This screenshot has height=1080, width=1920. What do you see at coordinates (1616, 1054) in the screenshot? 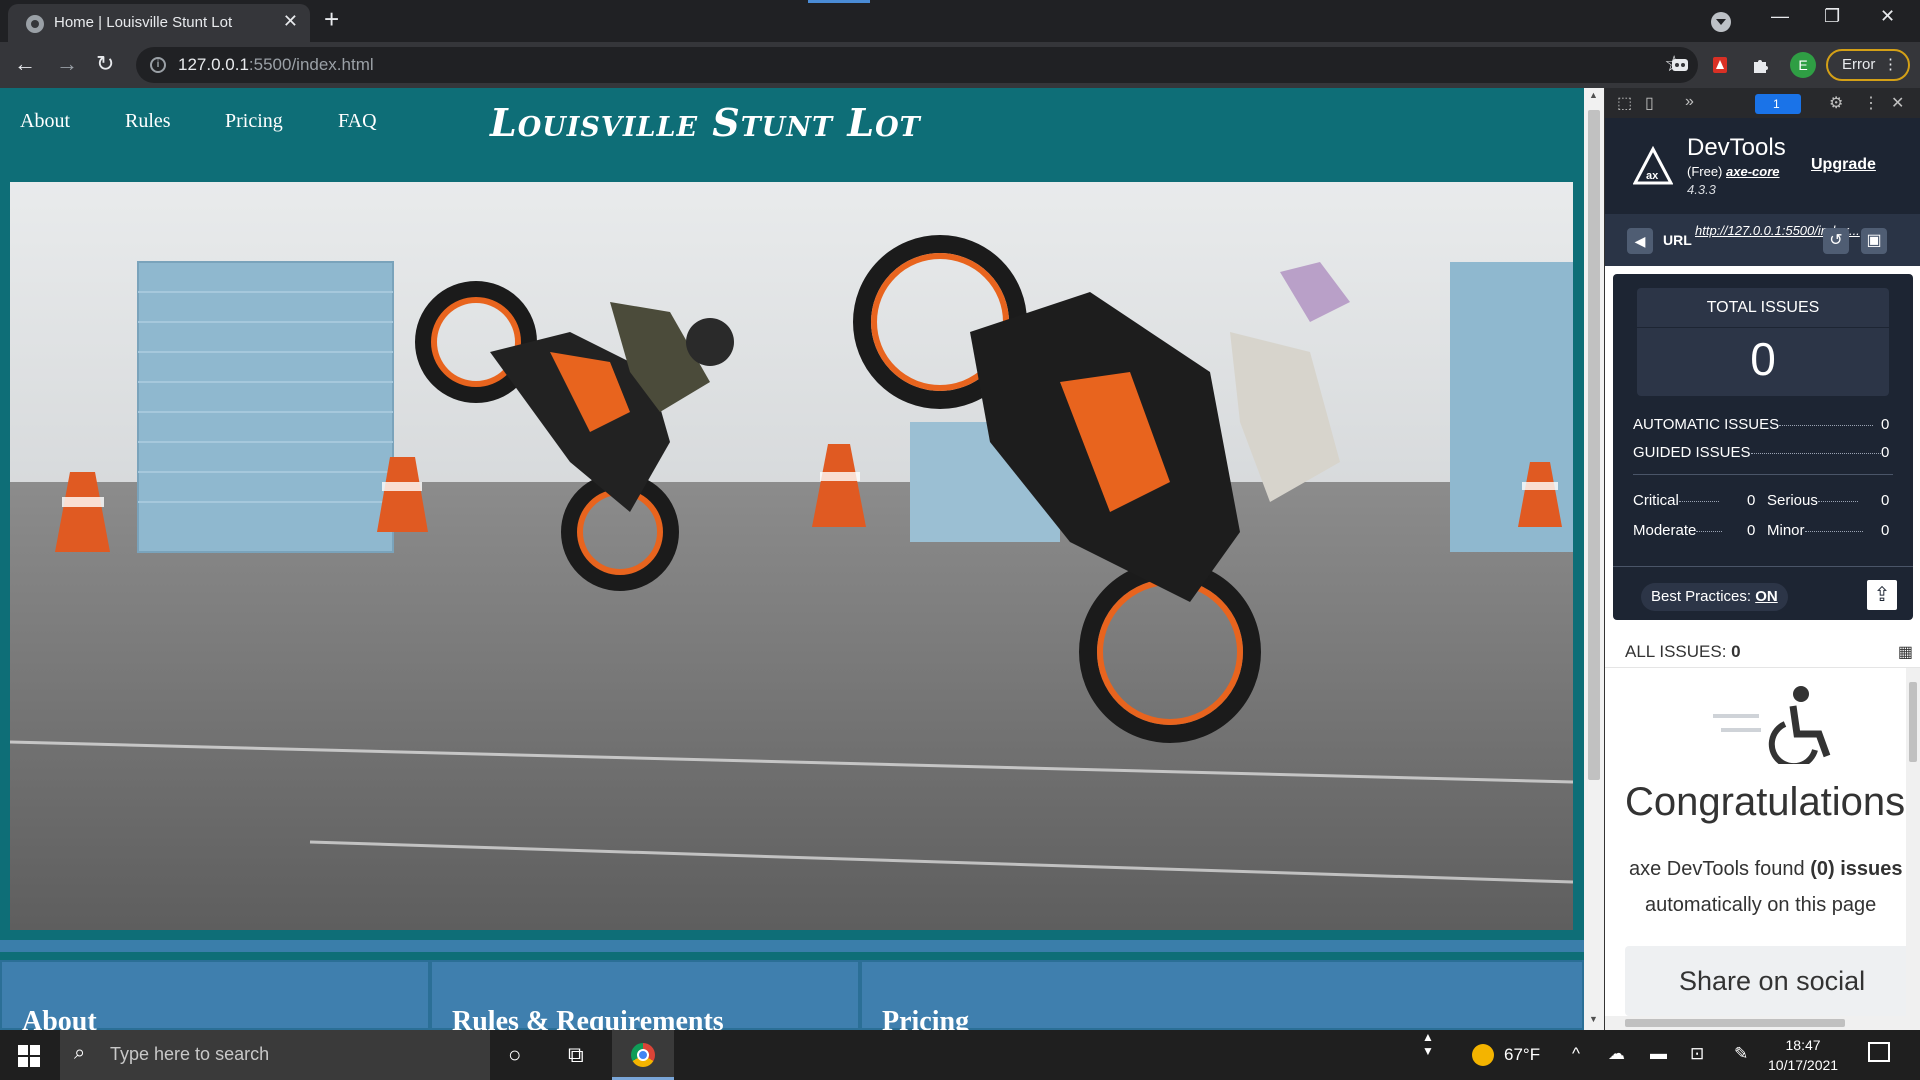
I see `onedrive-icon: ☁` at bounding box center [1616, 1054].